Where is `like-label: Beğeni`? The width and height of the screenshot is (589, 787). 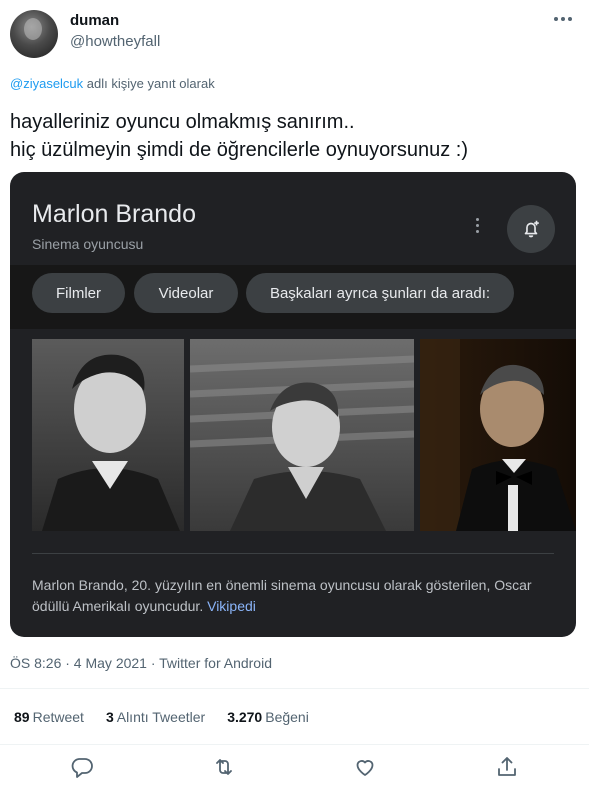
like-label: Beğeni is located at coordinates (287, 717).